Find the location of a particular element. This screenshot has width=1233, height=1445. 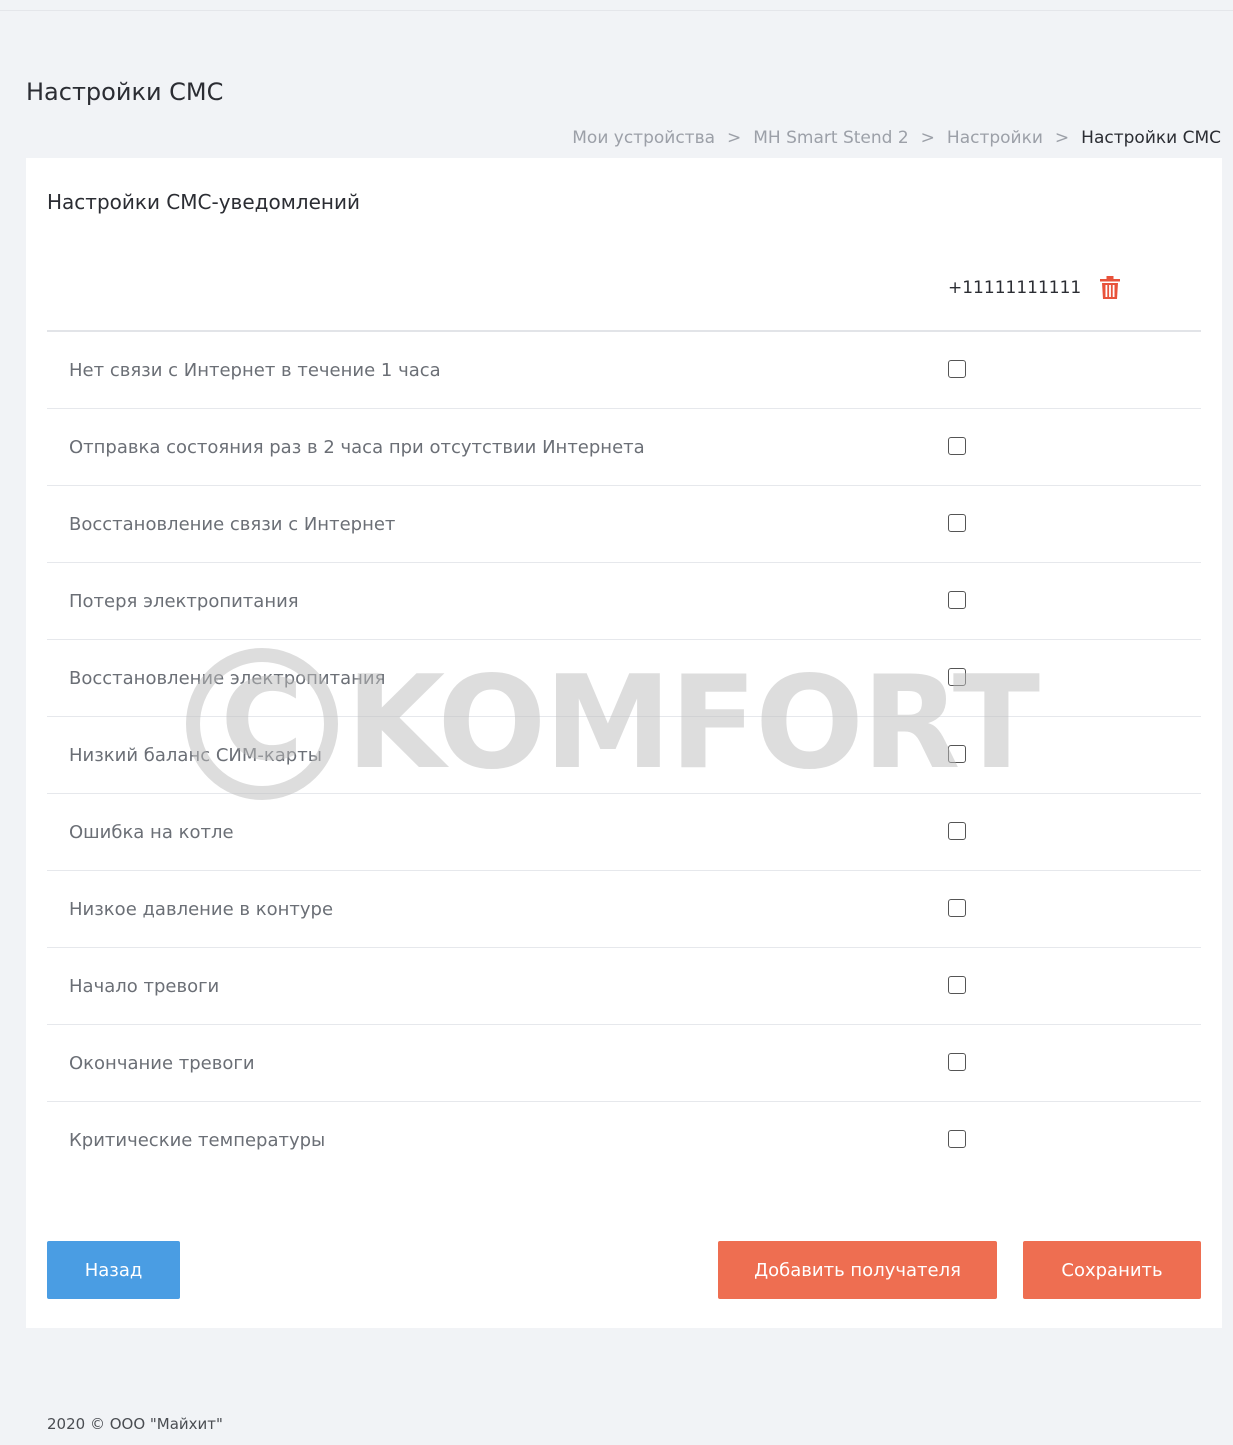

table-row: Начало тревоги is located at coordinates (624, 986).